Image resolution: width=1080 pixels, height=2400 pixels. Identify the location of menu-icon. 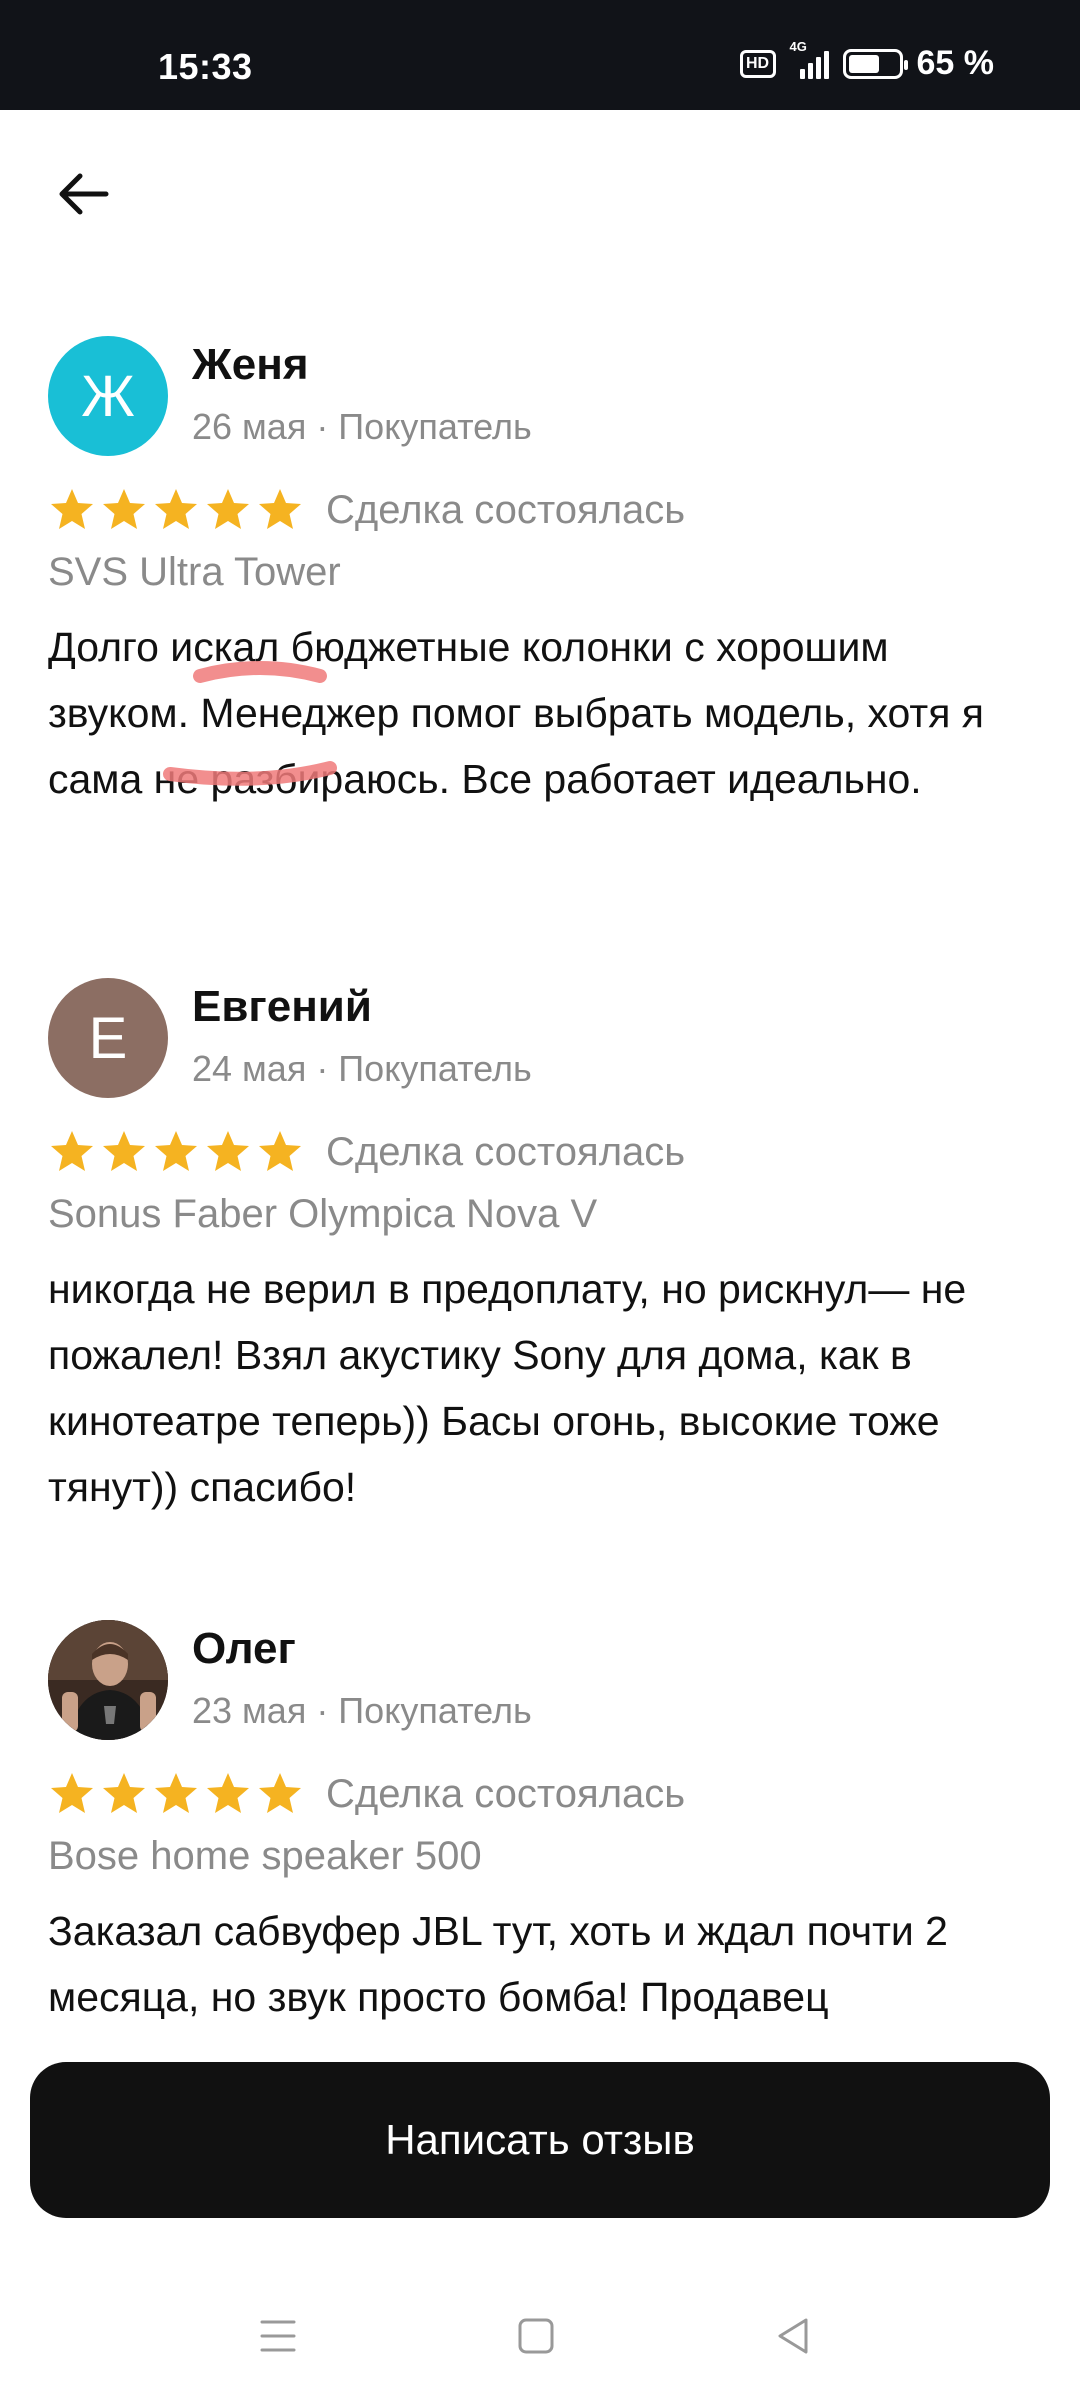
(278, 2336).